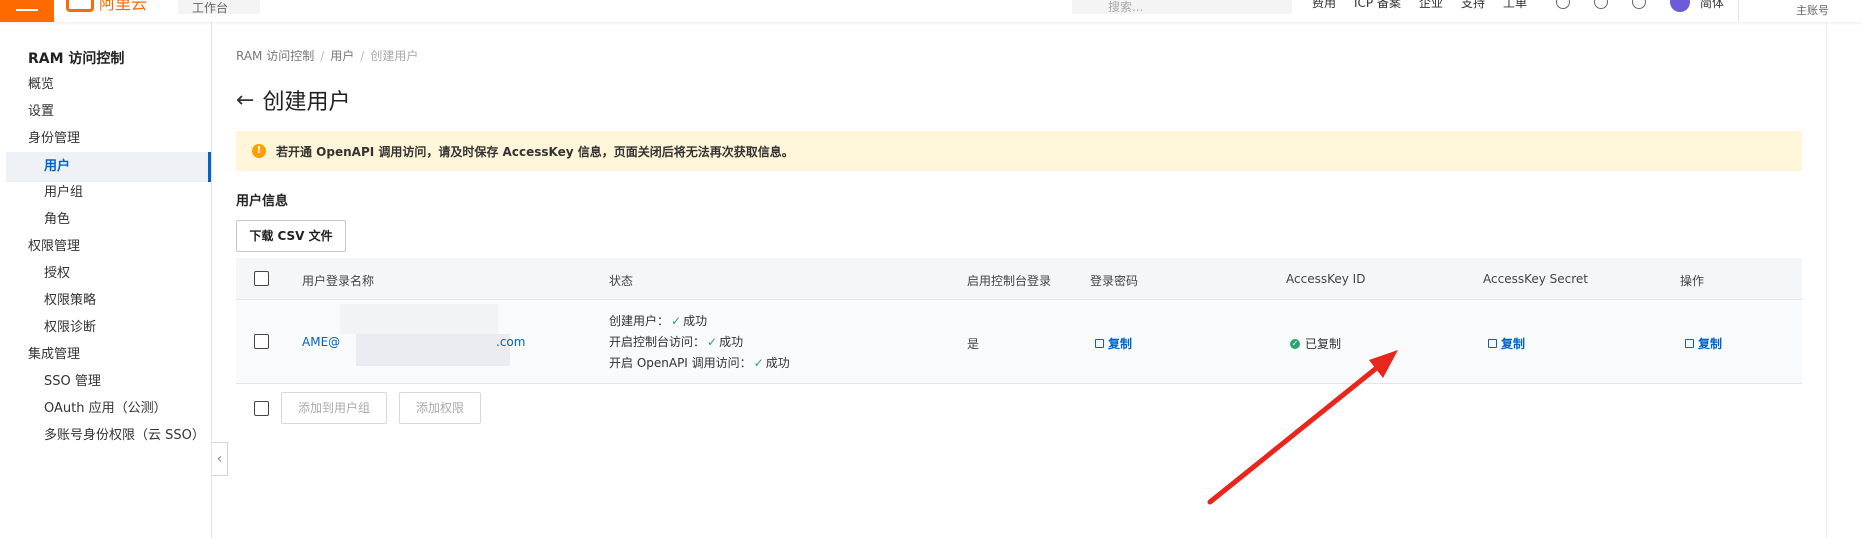  I want to click on copy-password-button: 复制, so click(1113, 343).